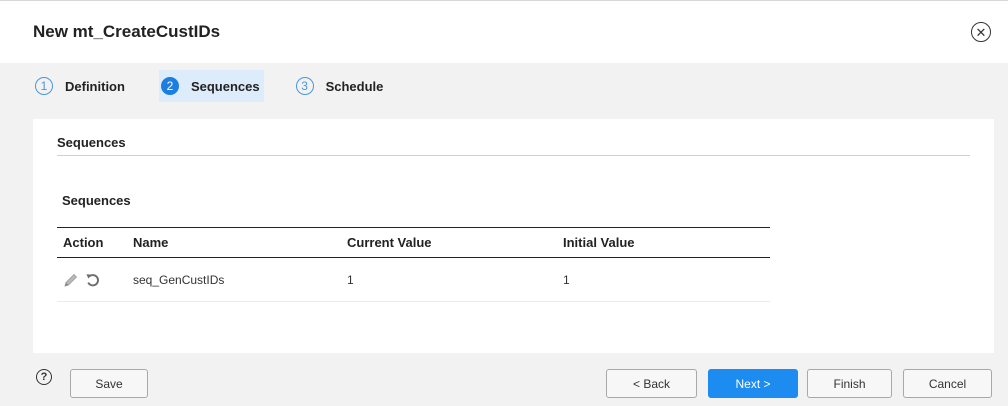  I want to click on reset-icon, so click(93, 280).